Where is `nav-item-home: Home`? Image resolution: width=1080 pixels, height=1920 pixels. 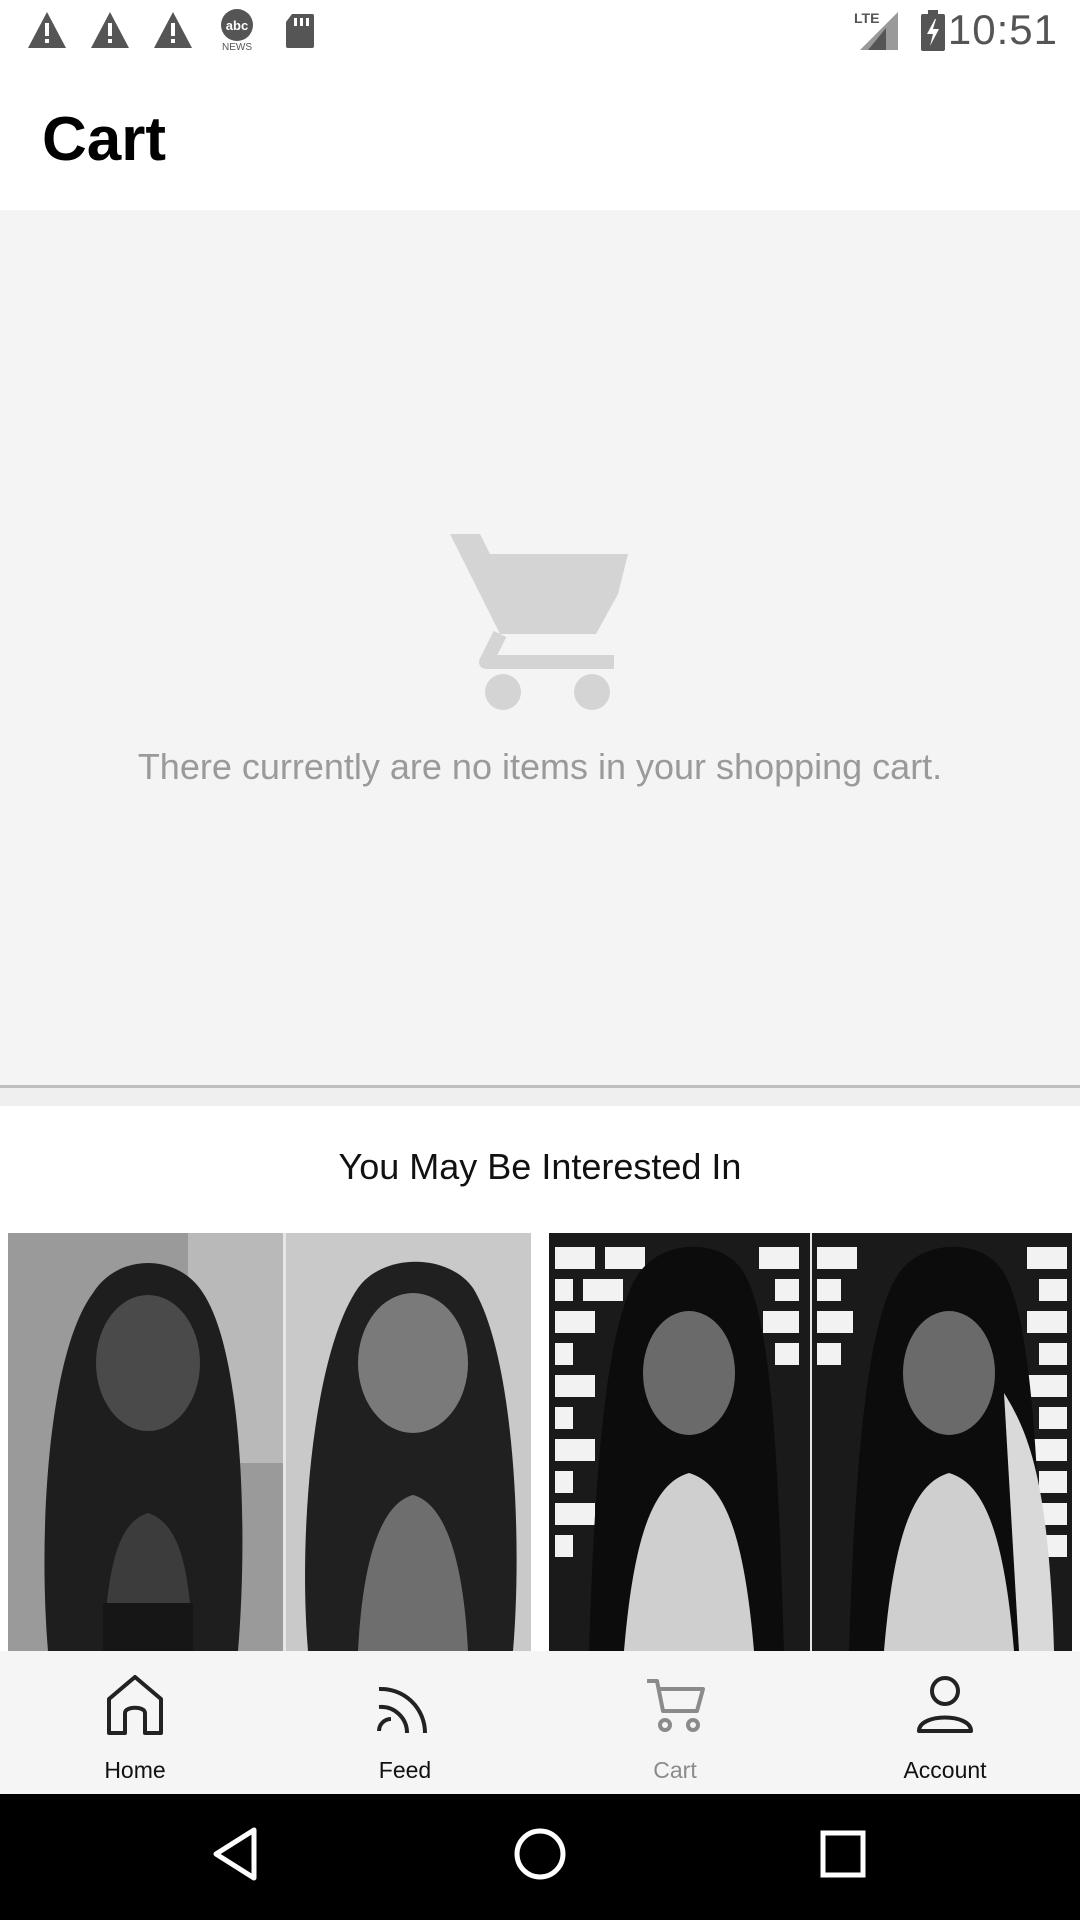 nav-item-home: Home is located at coordinates (135, 1722).